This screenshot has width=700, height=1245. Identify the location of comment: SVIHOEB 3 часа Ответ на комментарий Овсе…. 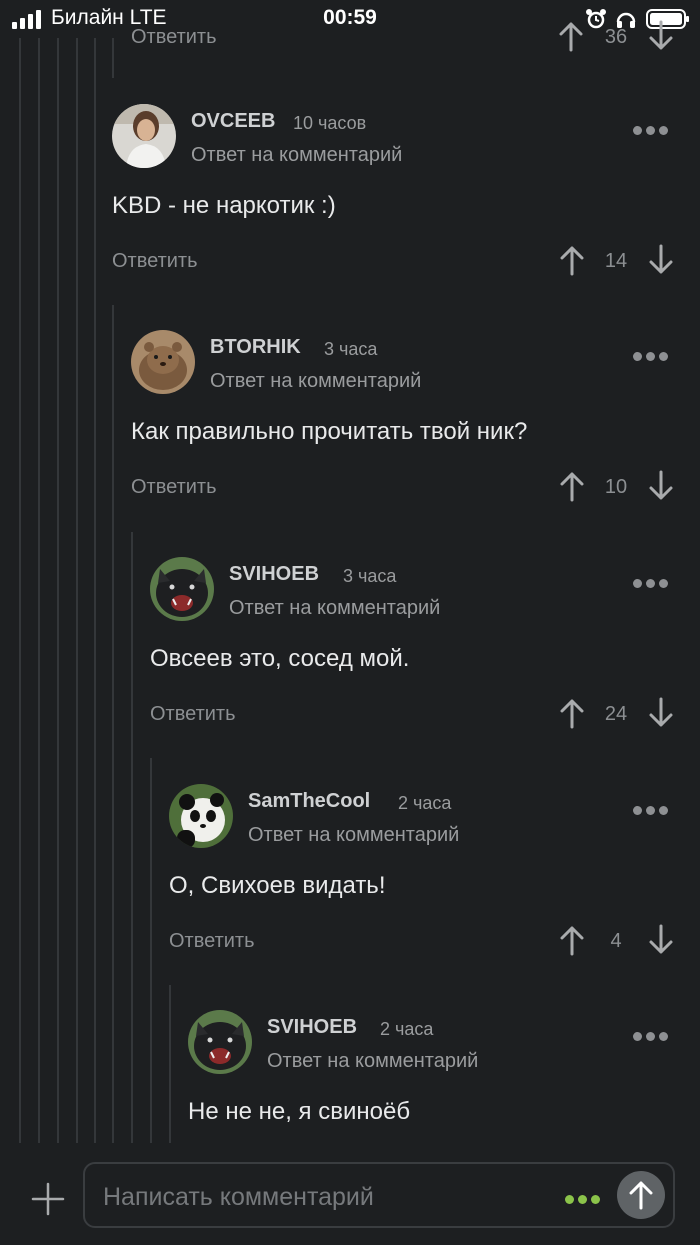
(413, 647).